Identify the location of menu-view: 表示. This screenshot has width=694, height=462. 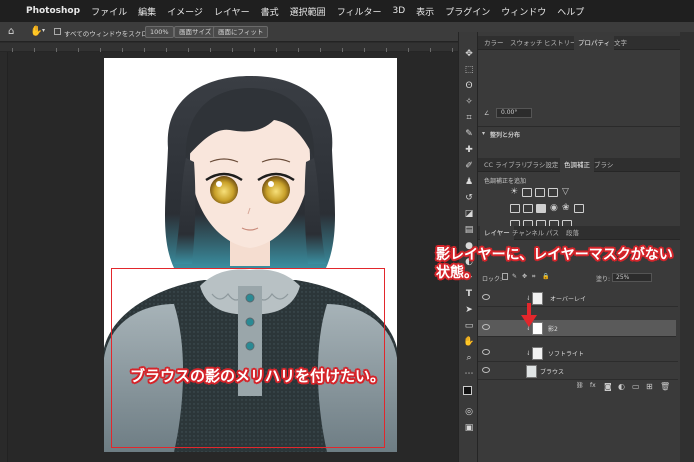
(425, 11).